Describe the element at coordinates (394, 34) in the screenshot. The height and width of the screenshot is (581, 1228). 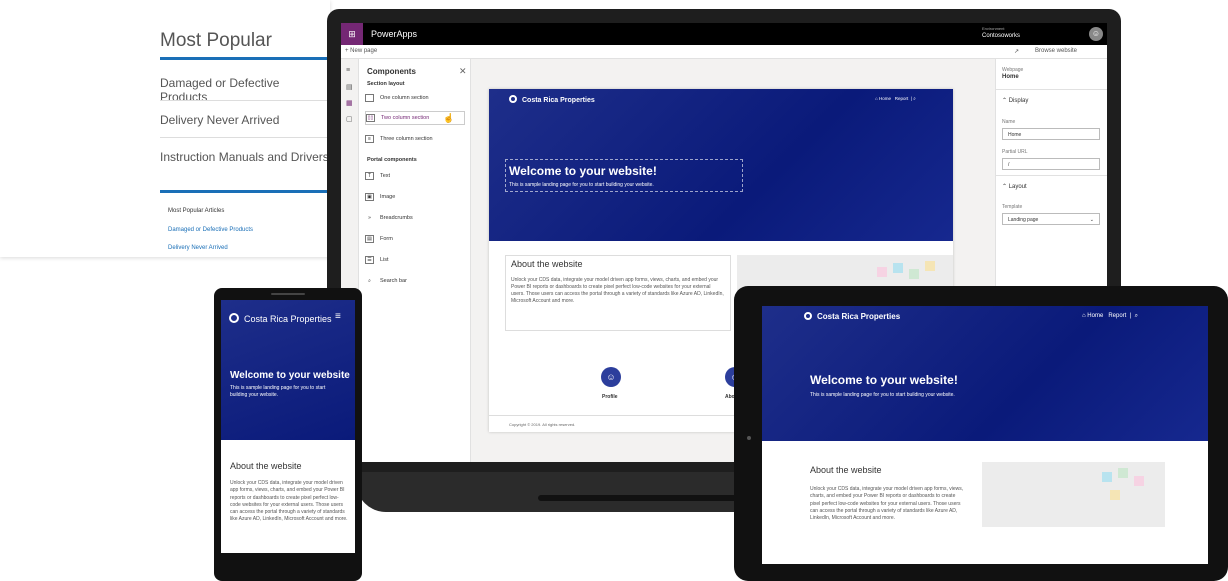
I see `app-name: PowerApps` at that location.